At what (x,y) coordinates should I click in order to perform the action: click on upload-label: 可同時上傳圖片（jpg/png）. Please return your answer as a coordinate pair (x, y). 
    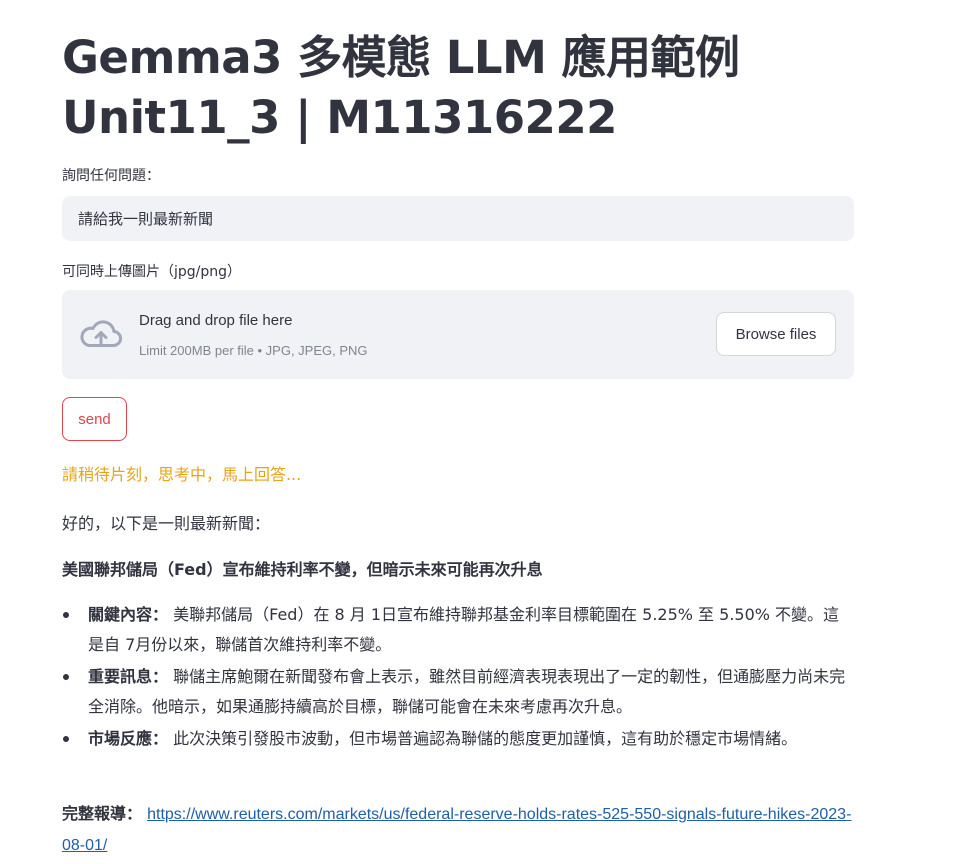
    Looking at the image, I should click on (152, 272).